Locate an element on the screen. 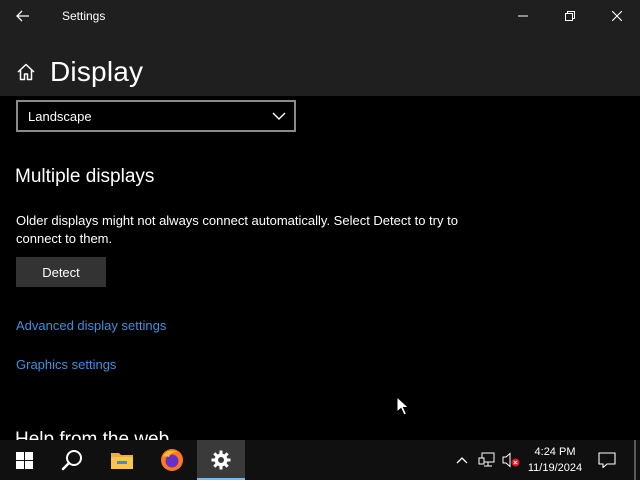 Image resolution: width=640 pixels, height=480 pixels. clock-time: 4:24 PM is located at coordinates (555, 452).